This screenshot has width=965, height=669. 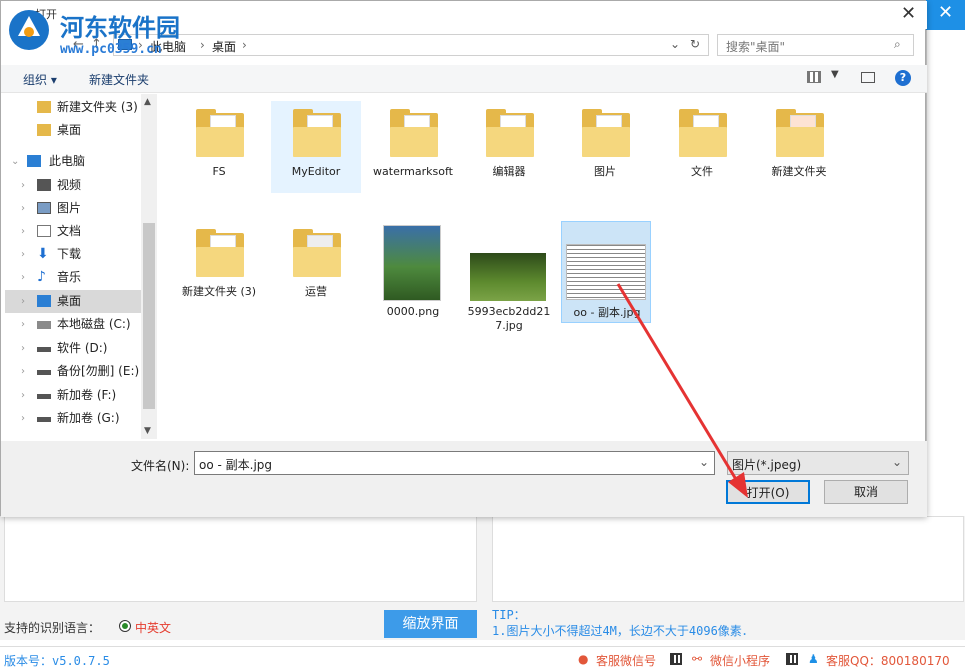 What do you see at coordinates (908, 13) in the screenshot?
I see `dialog-close-icon: ✕` at bounding box center [908, 13].